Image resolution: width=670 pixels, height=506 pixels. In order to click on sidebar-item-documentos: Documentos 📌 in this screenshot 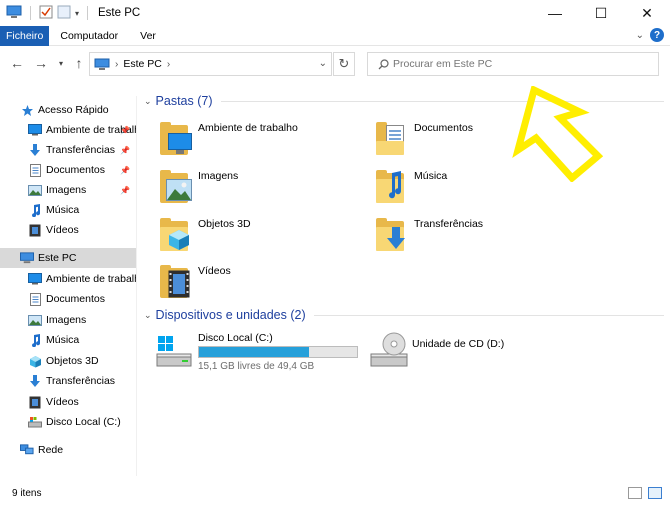, I will do `click(68, 170)`.